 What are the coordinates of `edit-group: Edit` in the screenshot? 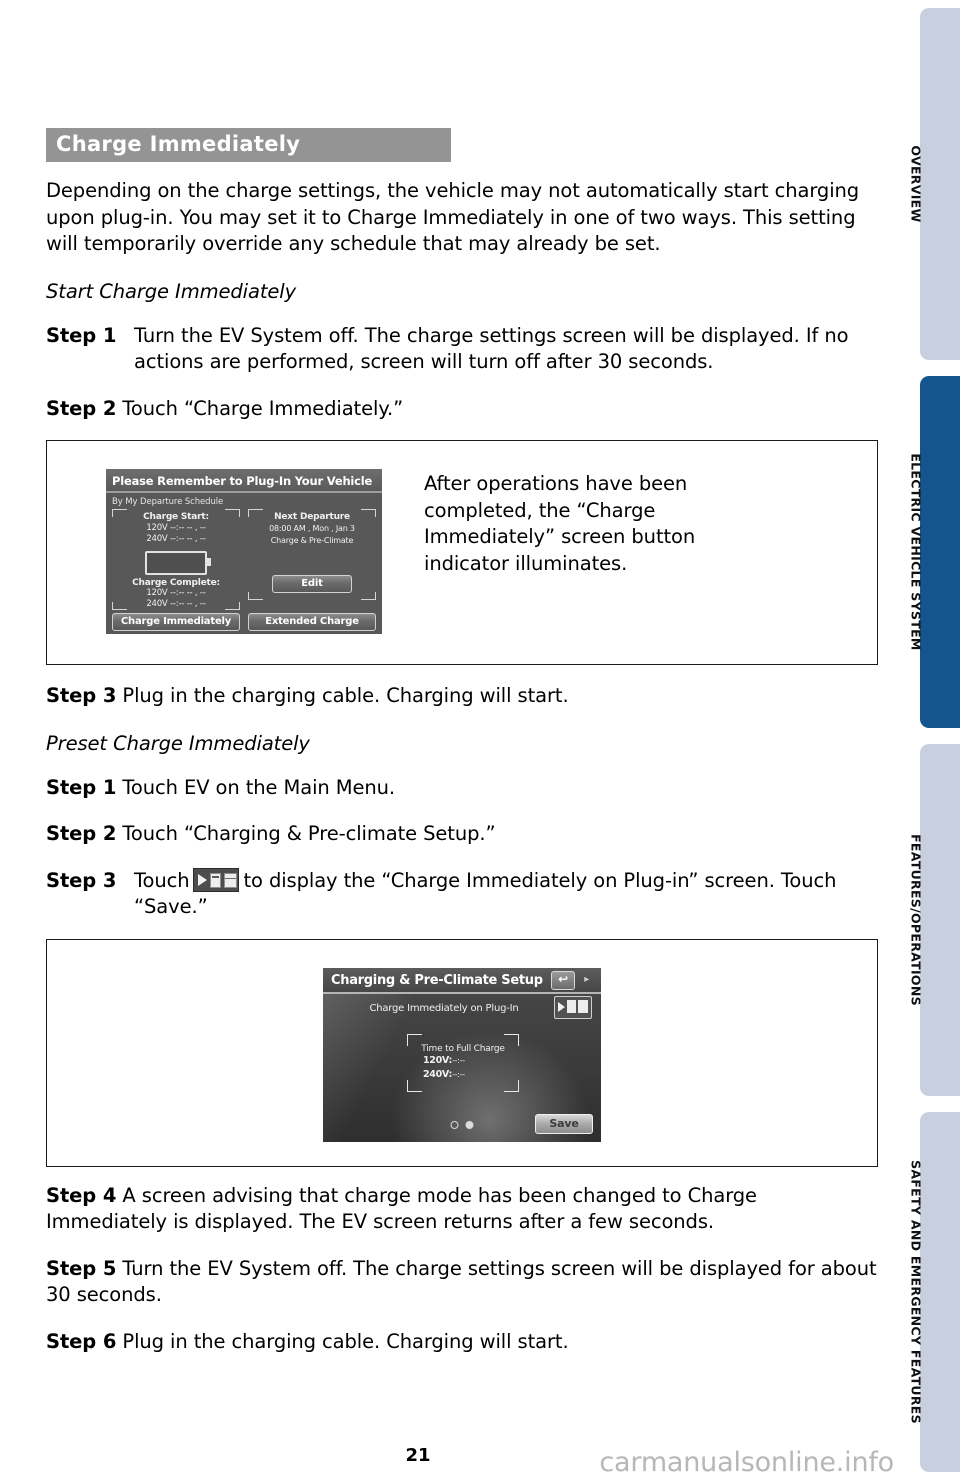 It's located at (312, 587).